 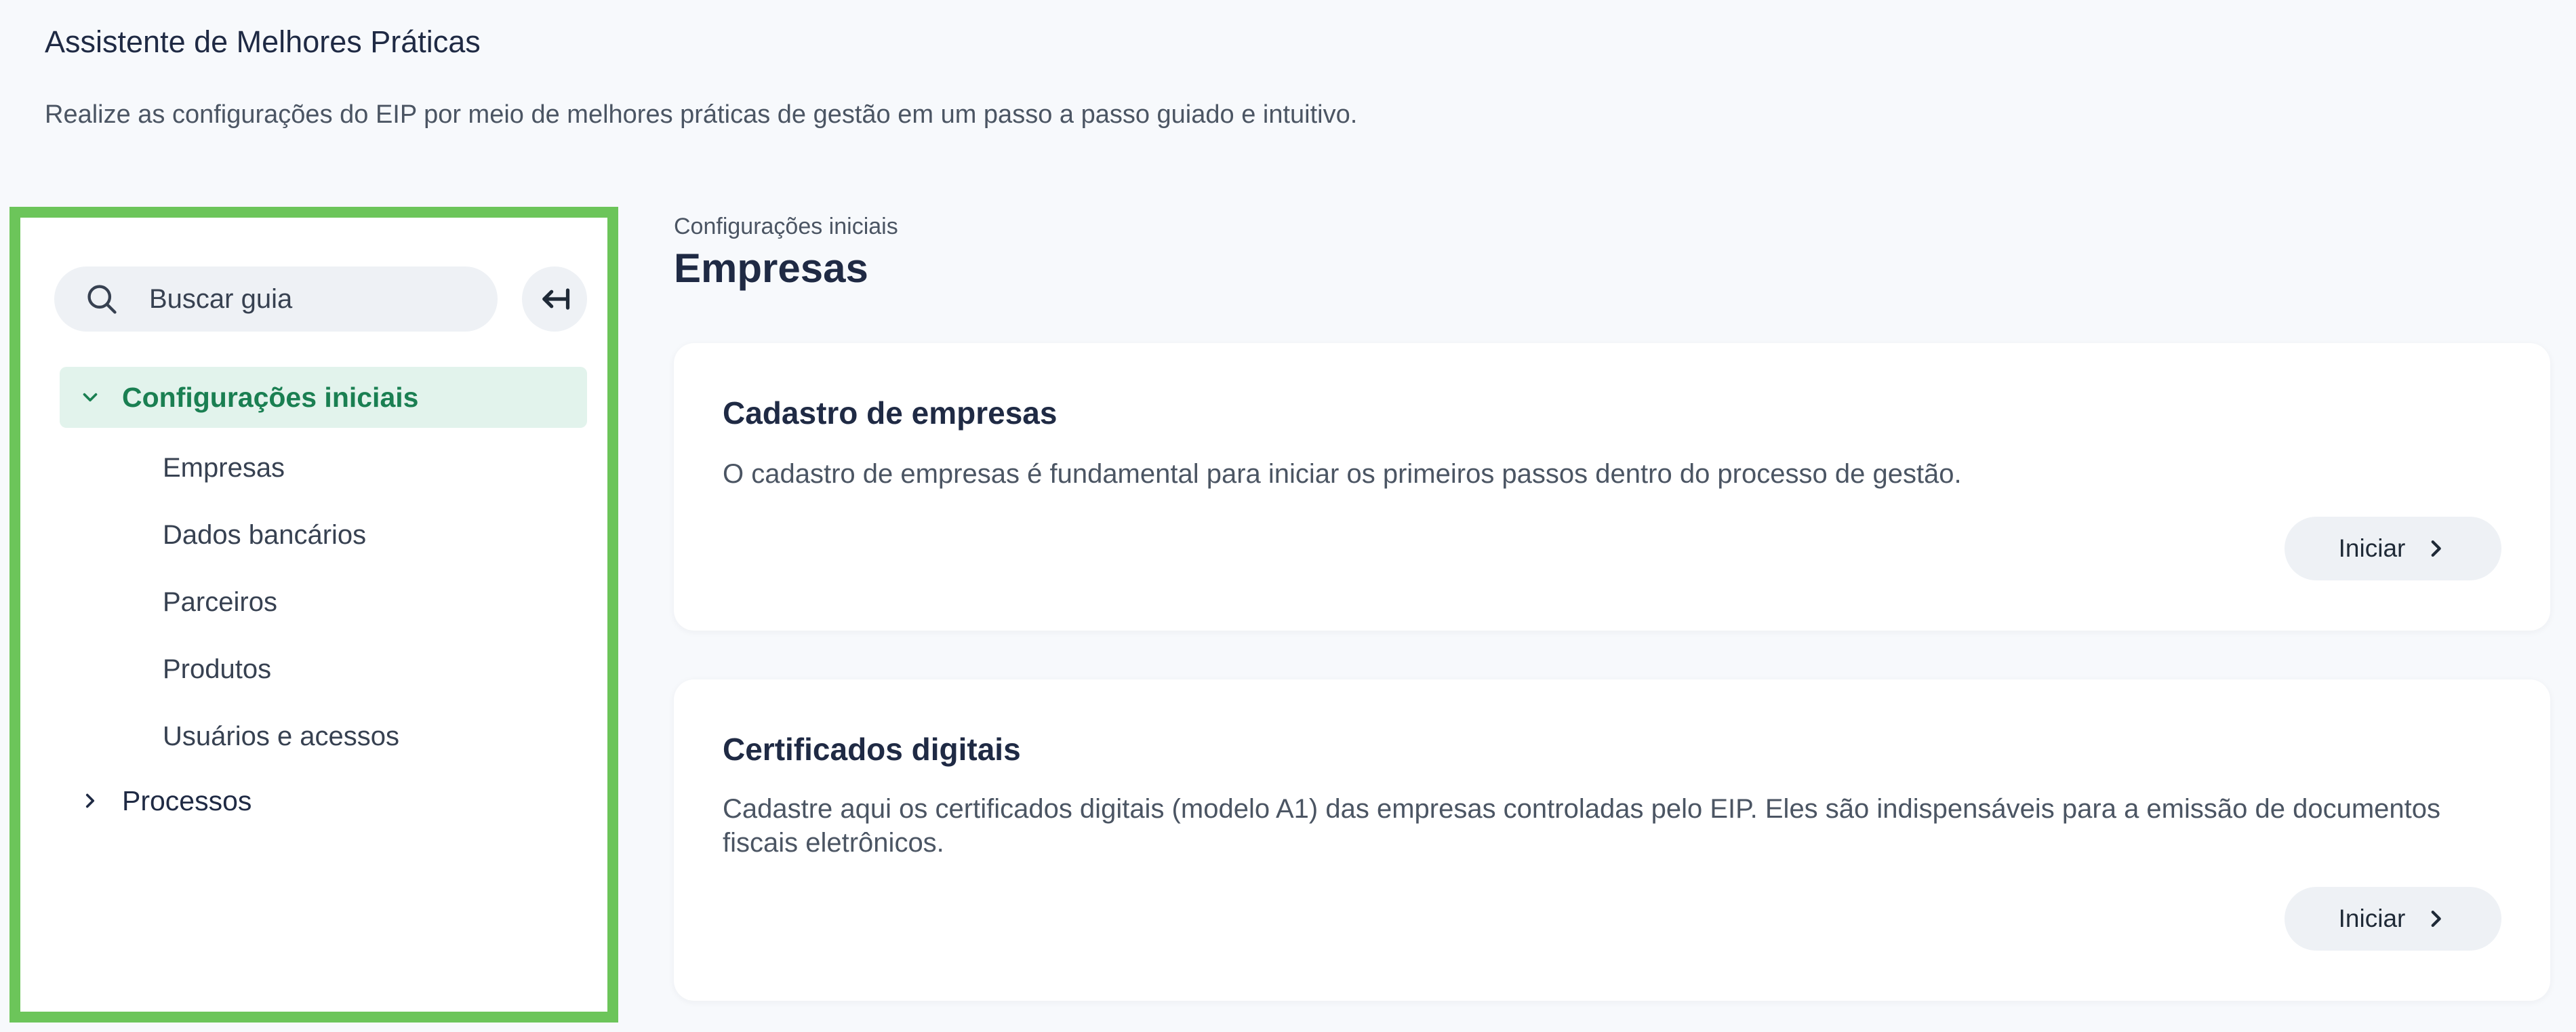 I want to click on card-title: Certificados digitais, so click(x=872, y=749).